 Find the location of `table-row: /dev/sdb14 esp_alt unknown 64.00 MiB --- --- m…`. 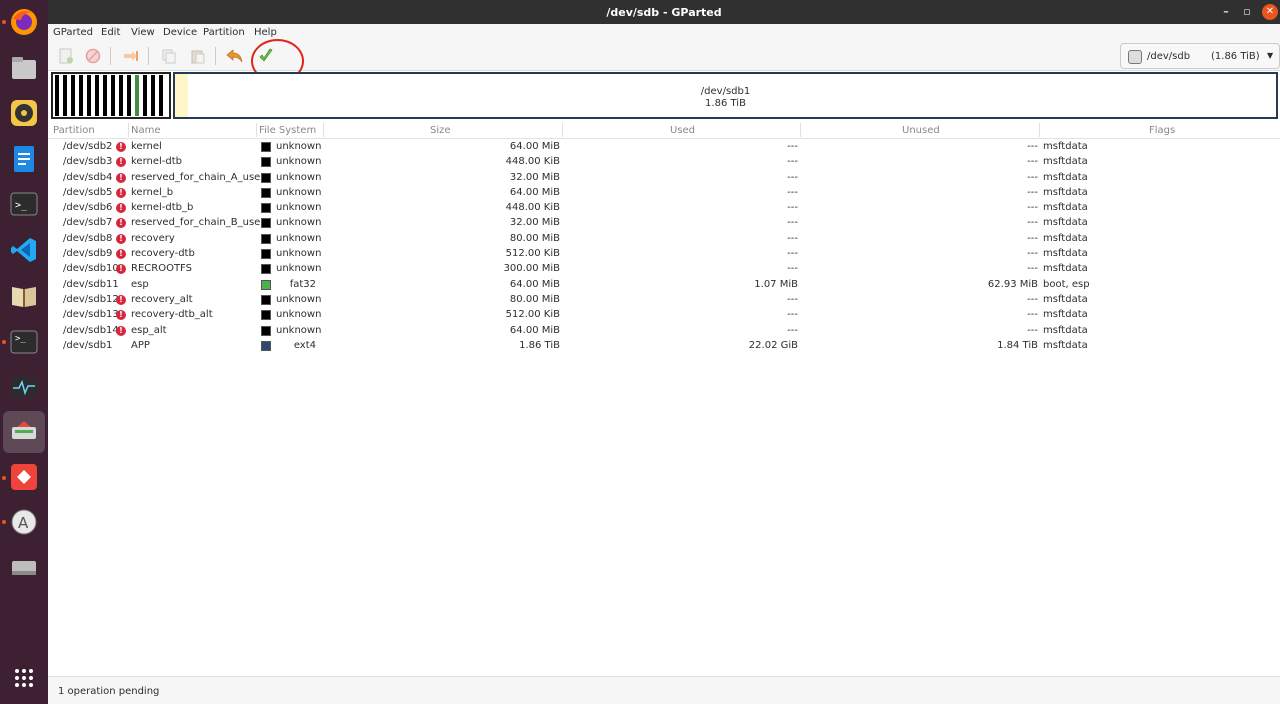

table-row: /dev/sdb14 esp_alt unknown 64.00 MiB --- --- m… is located at coordinates (664, 330).